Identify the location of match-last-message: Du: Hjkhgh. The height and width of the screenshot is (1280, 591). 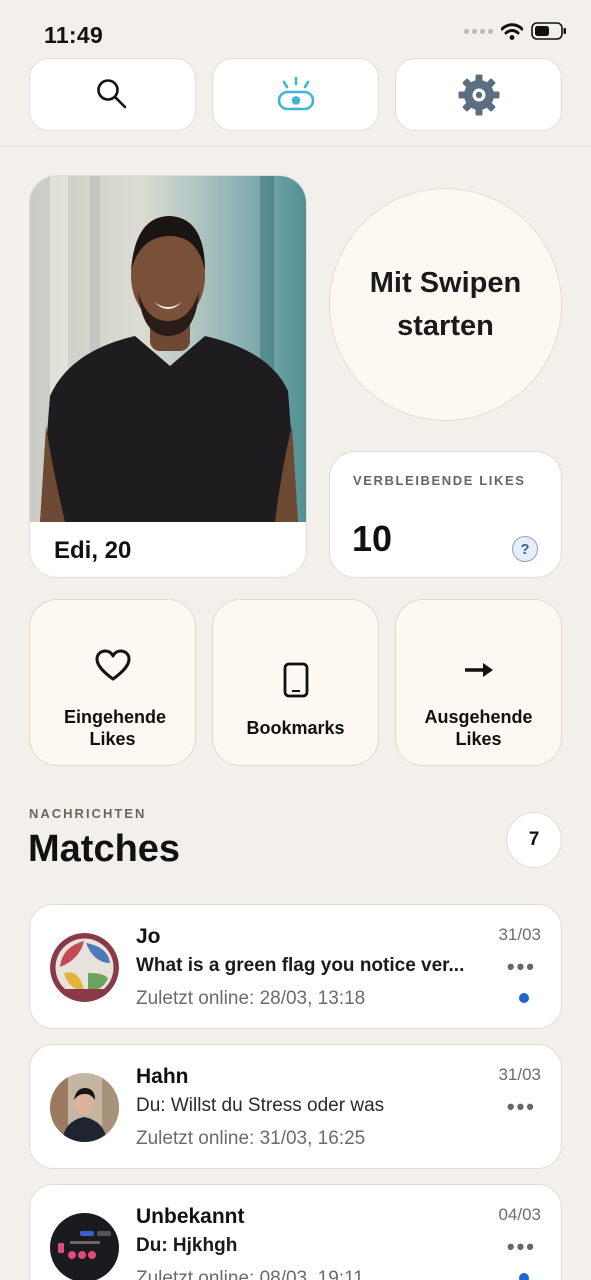
(187, 1245).